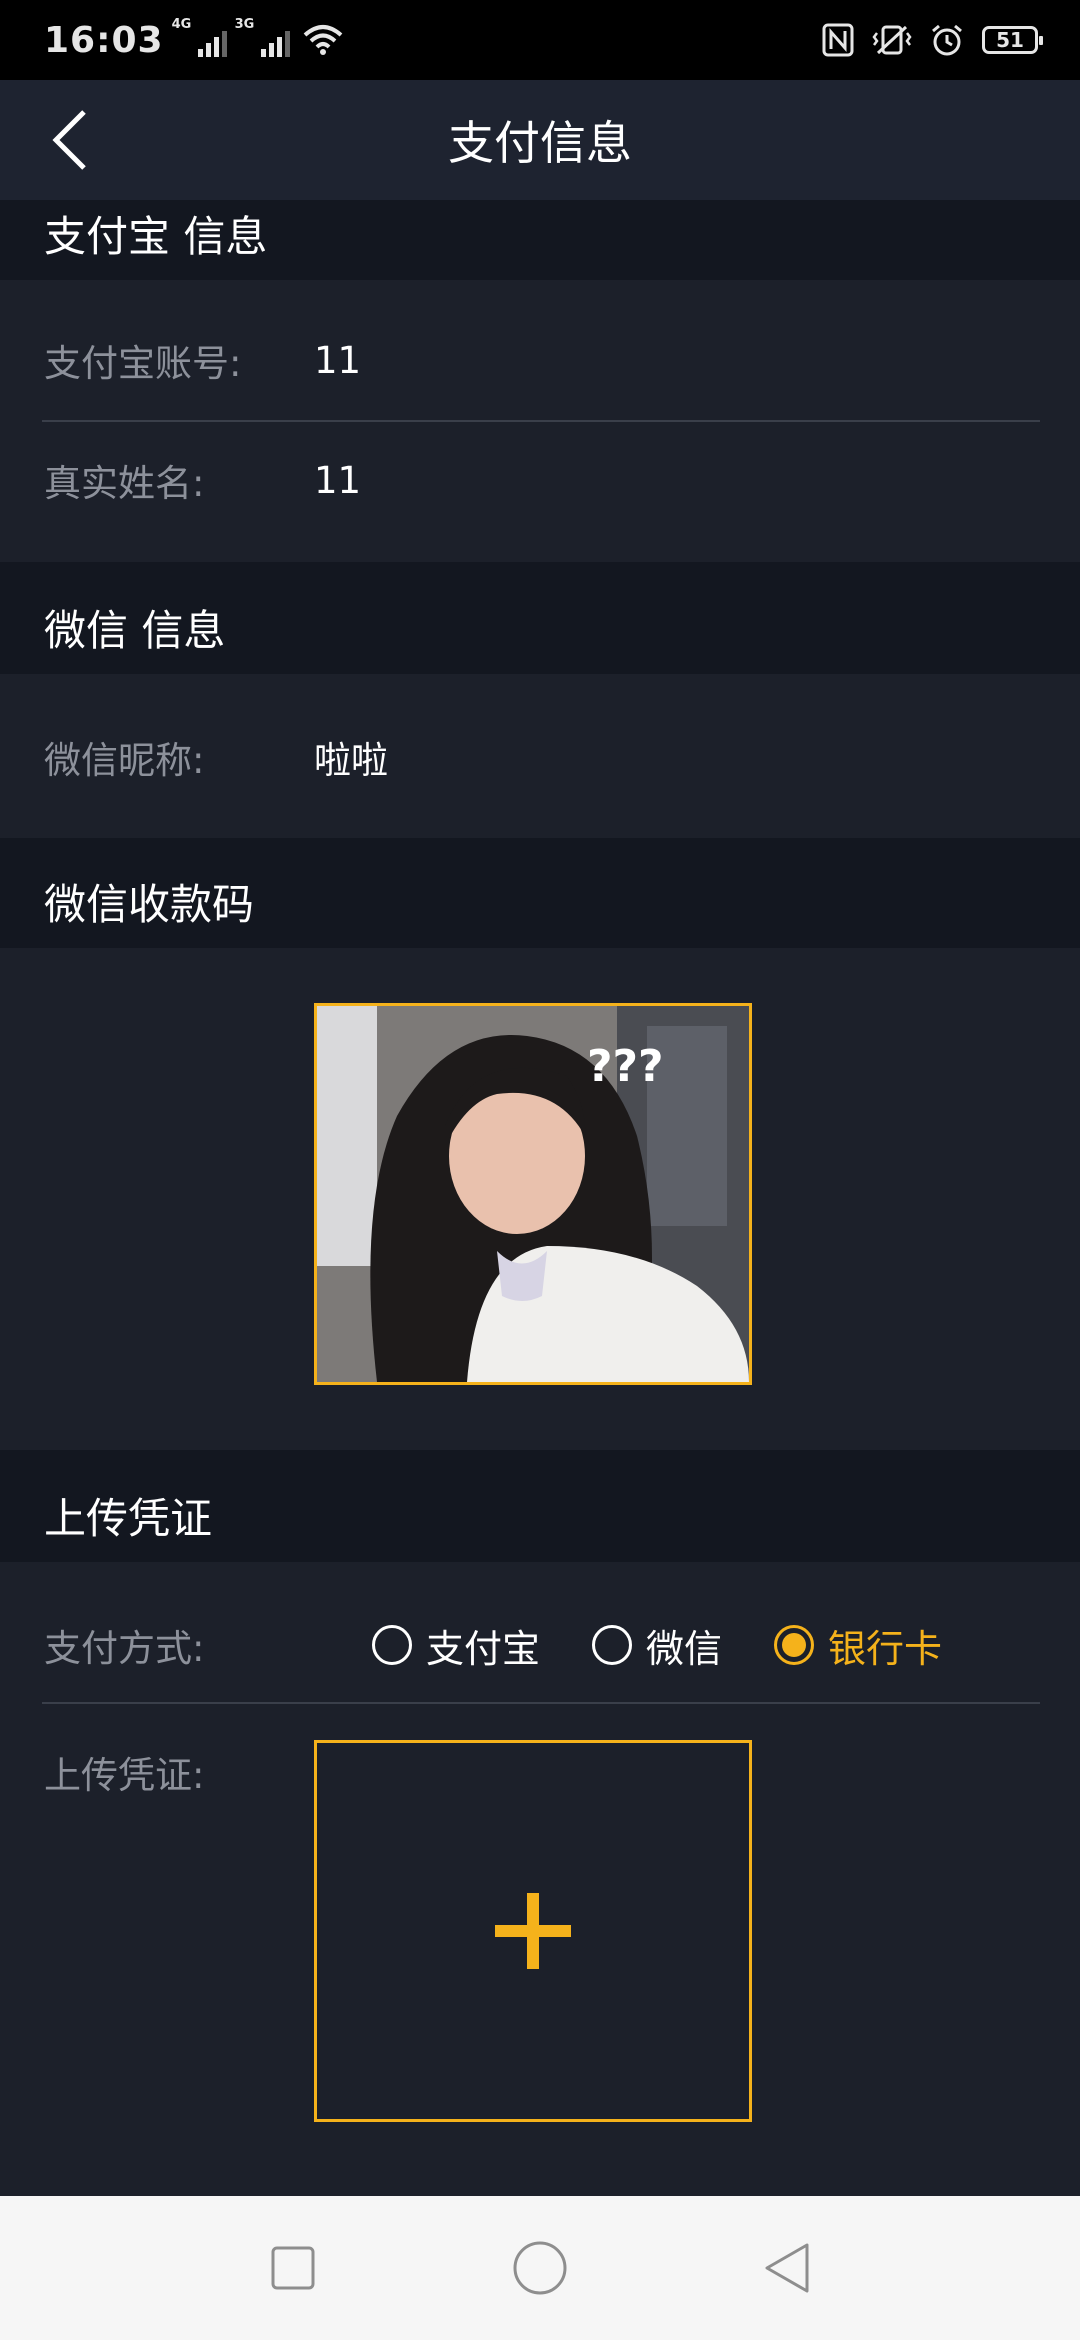 The image size is (1080, 2340). What do you see at coordinates (124, 760) in the screenshot?
I see `wechat-nickname-label: 微信昵称:` at bounding box center [124, 760].